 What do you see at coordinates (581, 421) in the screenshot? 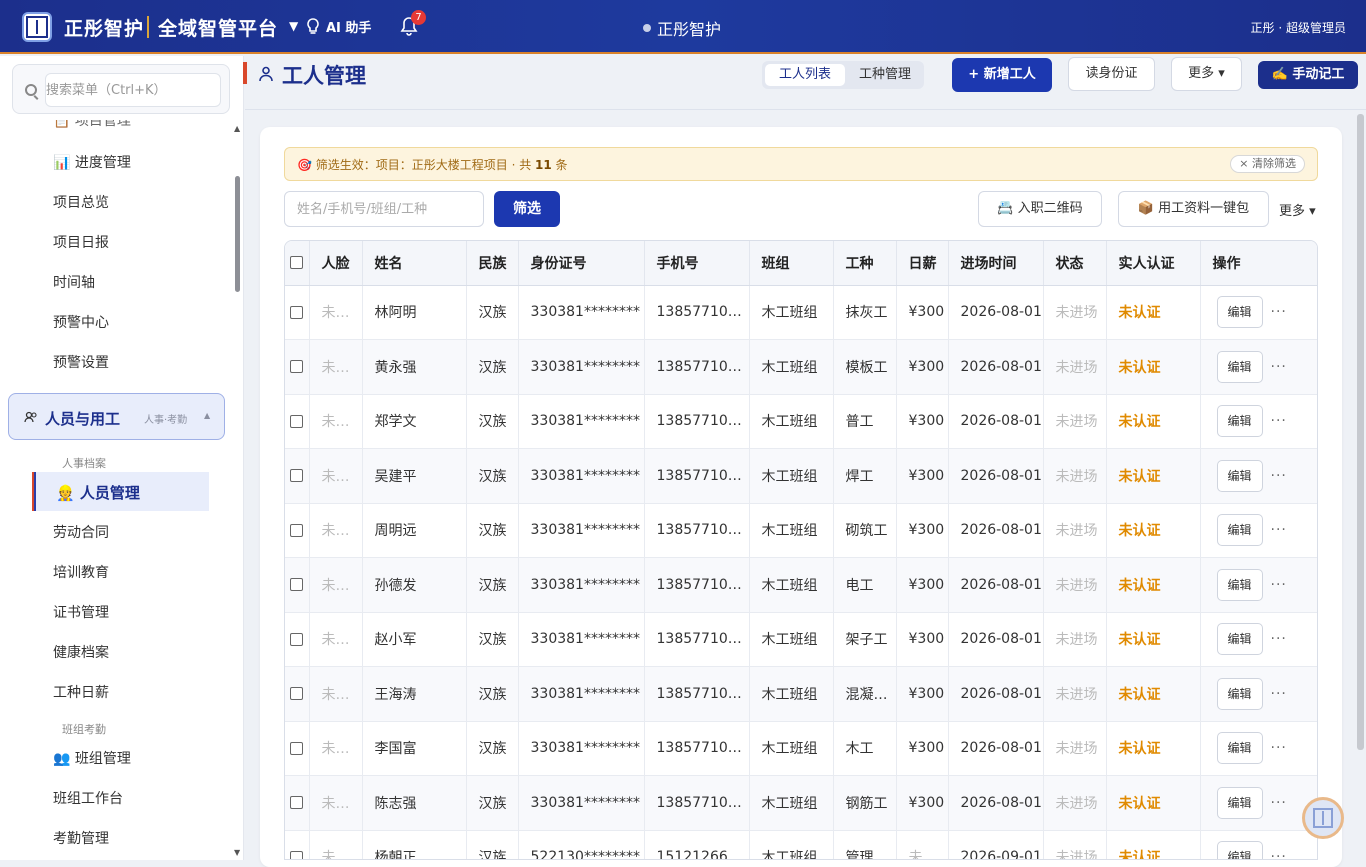
I see `id-cell: 330381********` at bounding box center [581, 421].